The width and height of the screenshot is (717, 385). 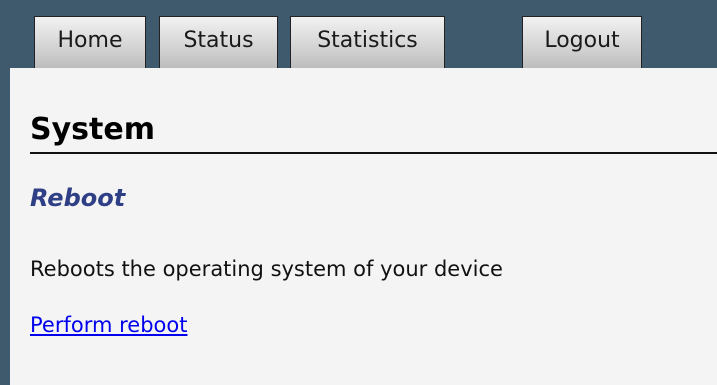 What do you see at coordinates (108, 325) in the screenshot?
I see `perform-reboot-link: Perform reboot` at bounding box center [108, 325].